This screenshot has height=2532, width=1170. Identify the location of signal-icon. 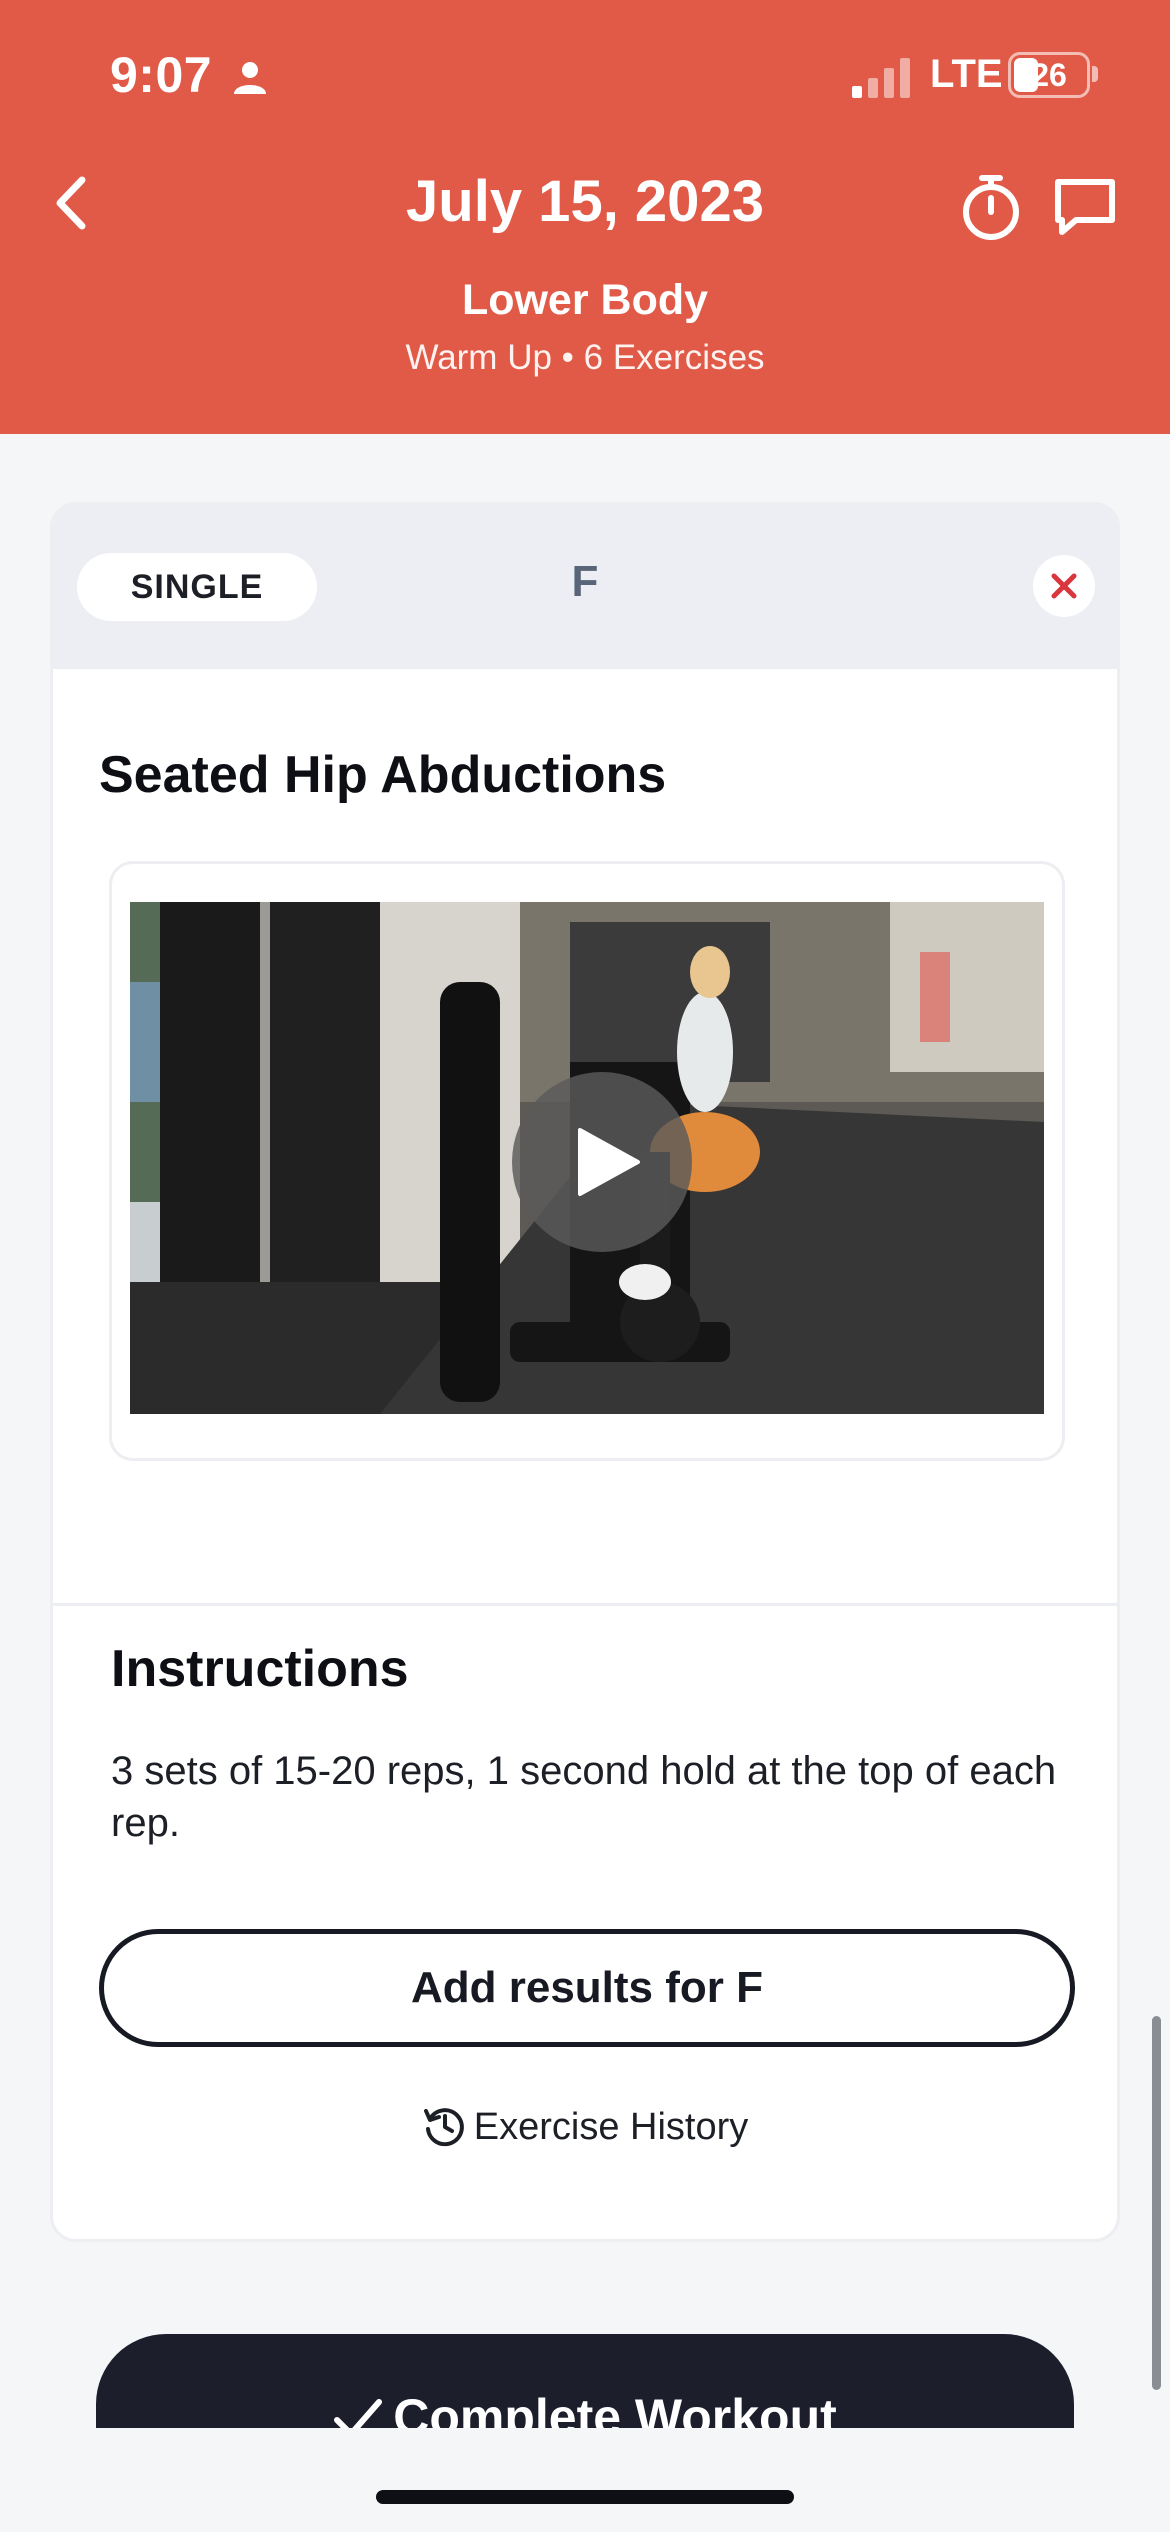
(881, 78).